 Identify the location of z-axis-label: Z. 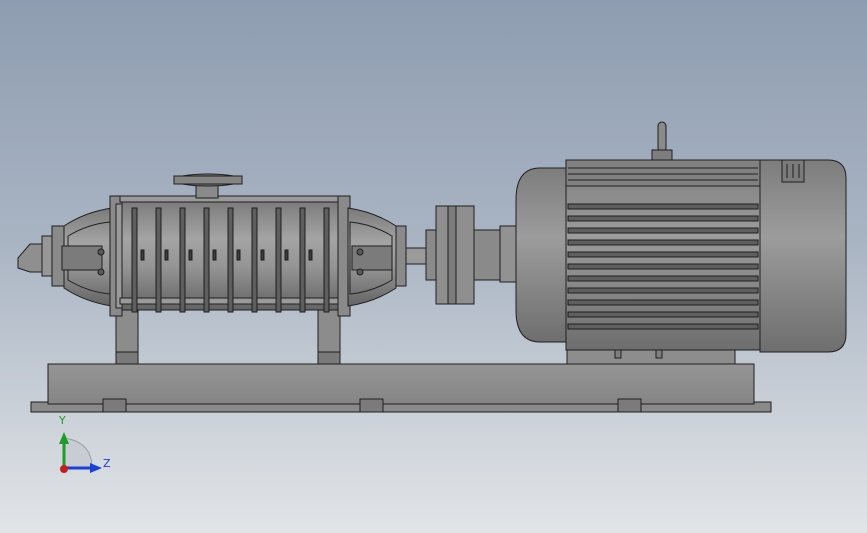
(107, 463).